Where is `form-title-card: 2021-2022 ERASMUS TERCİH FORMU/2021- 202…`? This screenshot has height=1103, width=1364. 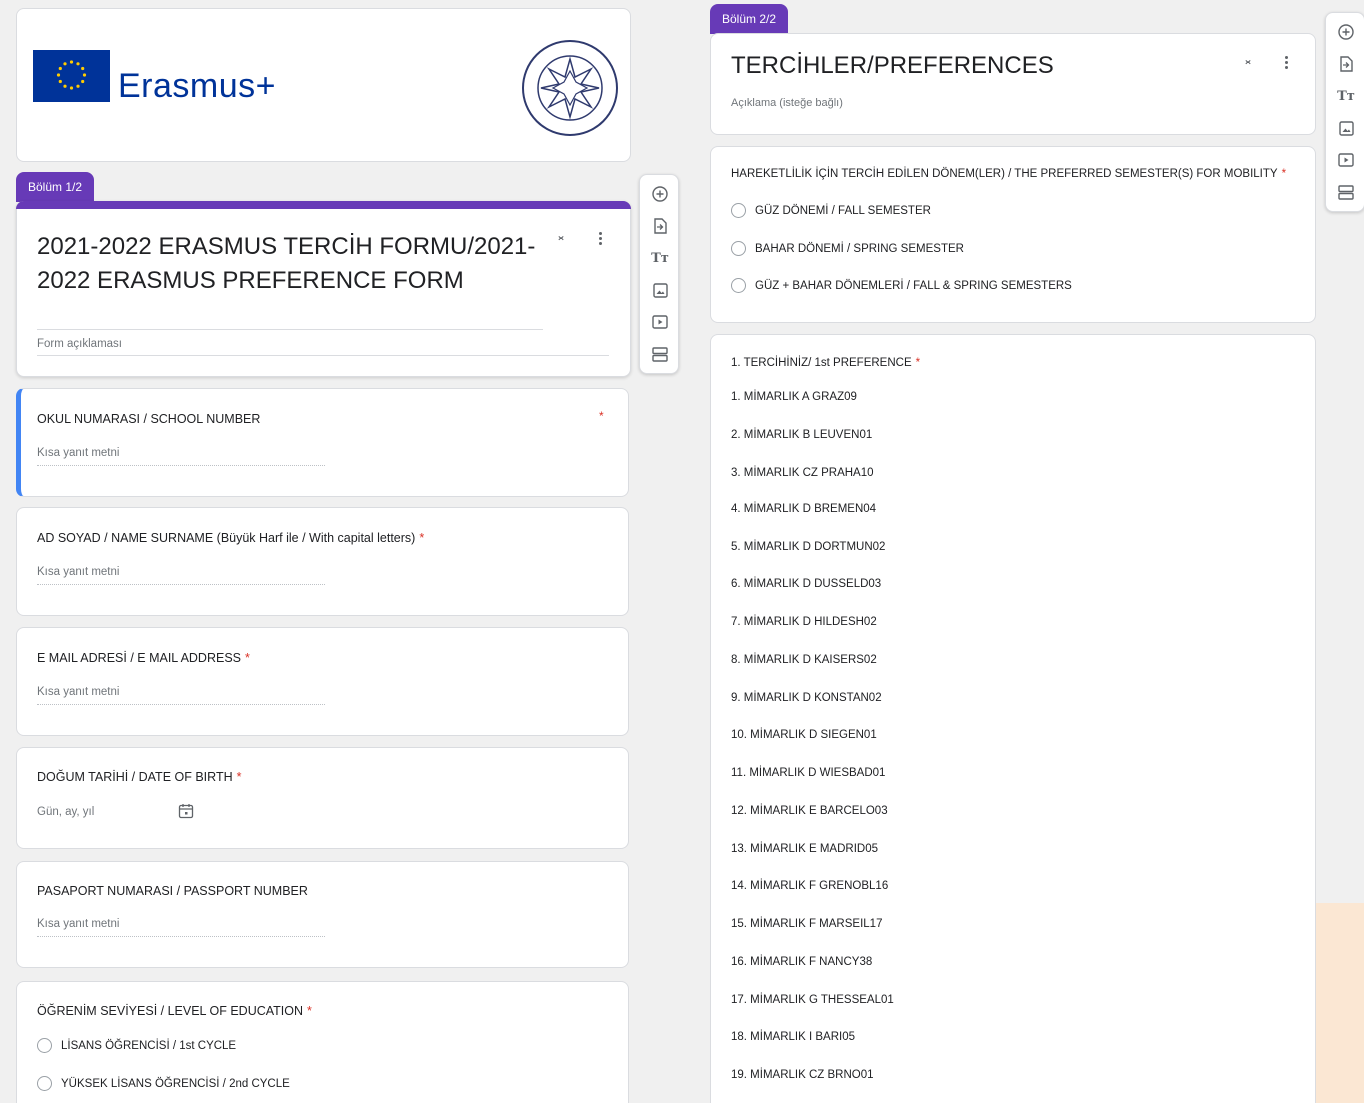 form-title-card: 2021-2022 ERASMUS TERCİH FORMU/2021- 202… is located at coordinates (323, 289).